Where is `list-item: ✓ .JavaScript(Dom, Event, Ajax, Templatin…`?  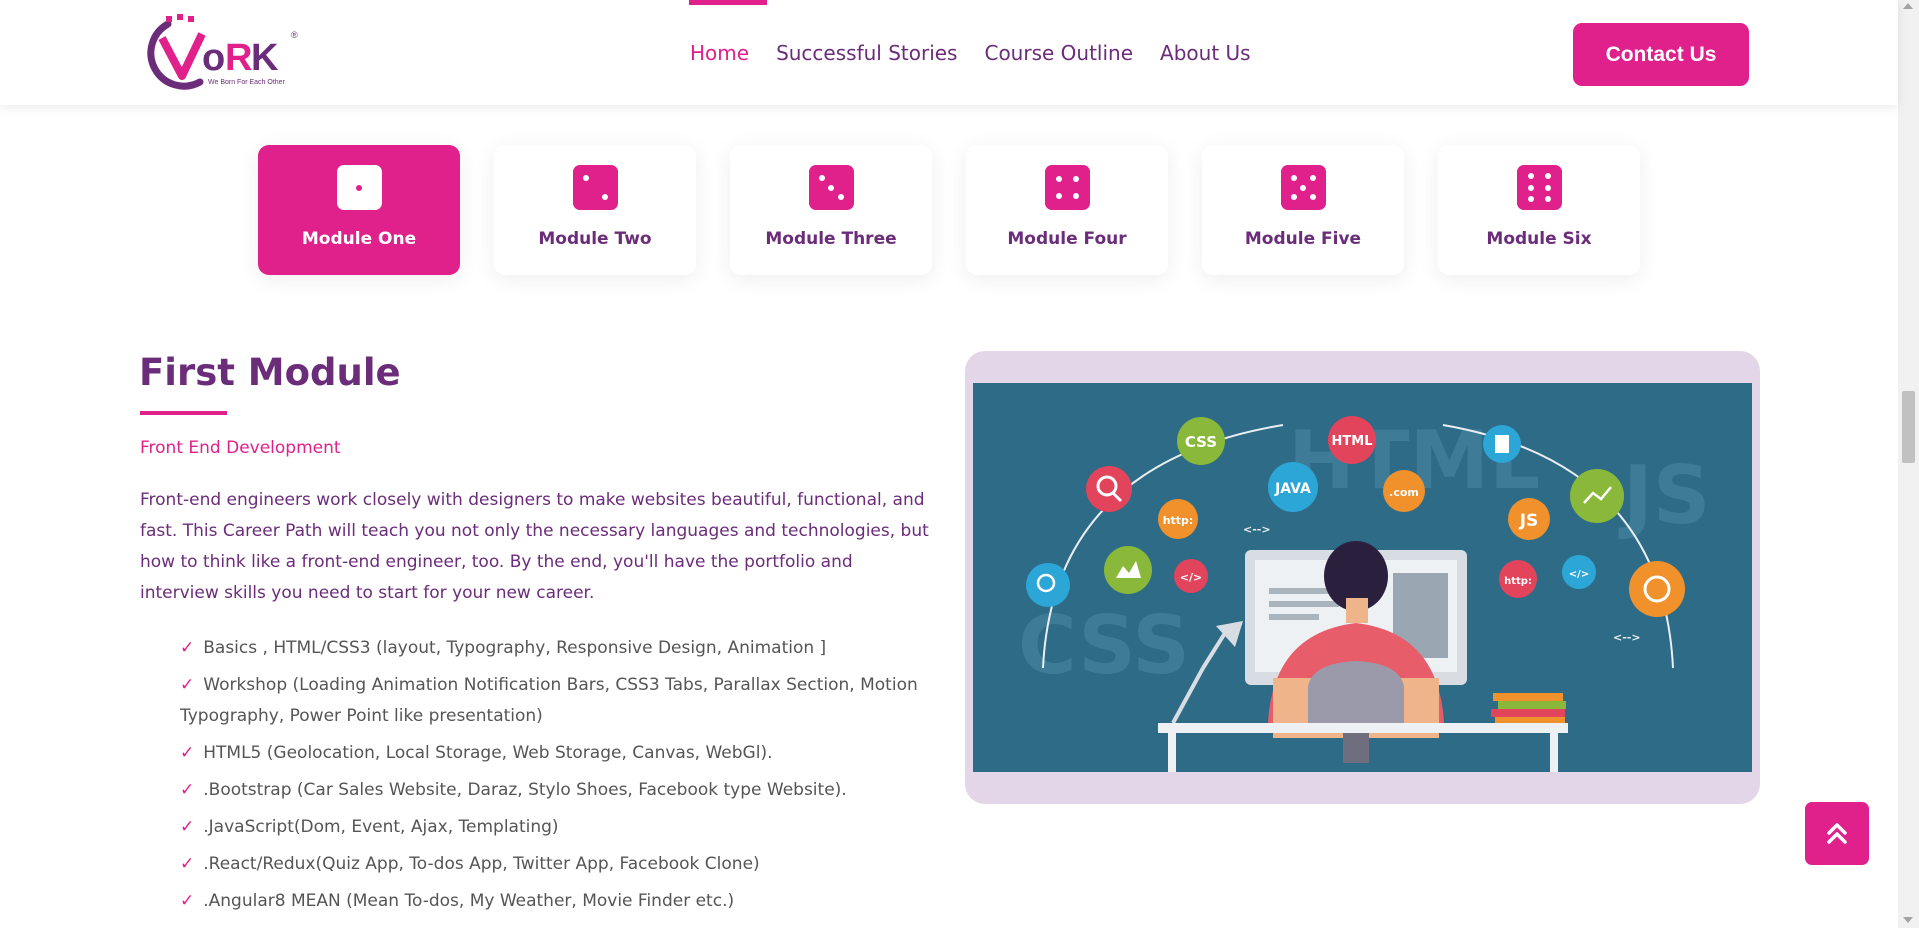 list-item: ✓ .JavaScript(Dom, Event, Ajax, Templatin… is located at coordinates (369, 827).